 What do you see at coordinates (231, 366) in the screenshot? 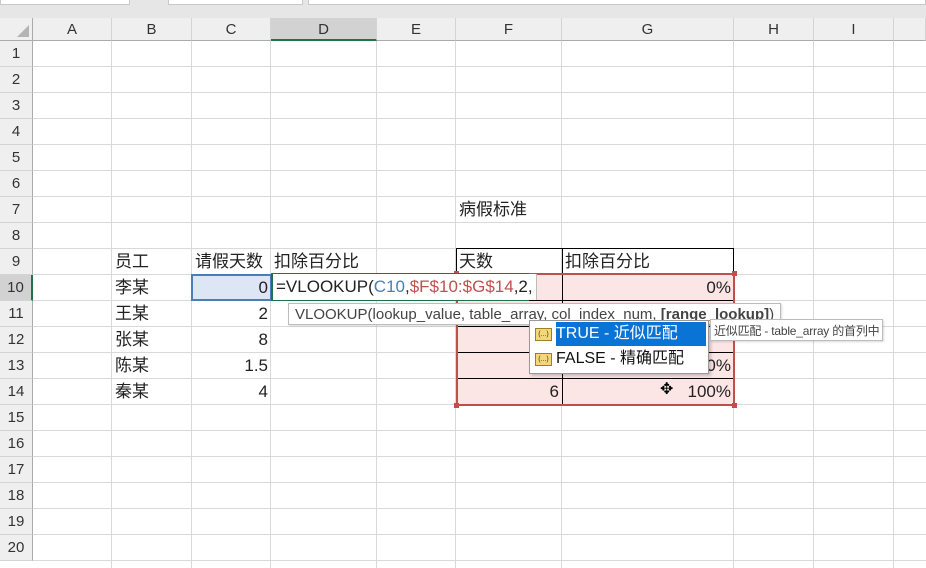
I see `cell-C13: 1.5` at bounding box center [231, 366].